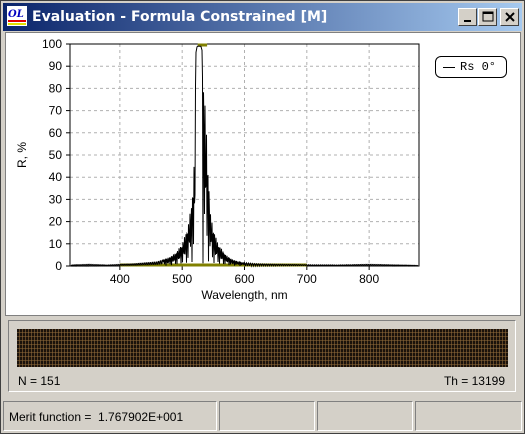  I want to click on y-tick-label: 90, so click(56, 66).